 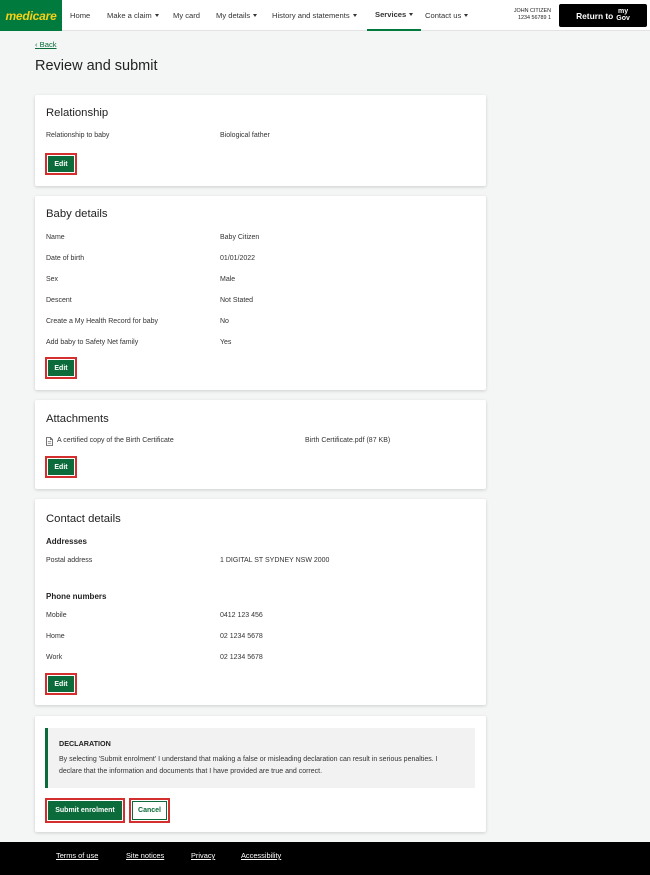 What do you see at coordinates (595, 15) in the screenshot?
I see `return-to-label: Return to` at bounding box center [595, 15].